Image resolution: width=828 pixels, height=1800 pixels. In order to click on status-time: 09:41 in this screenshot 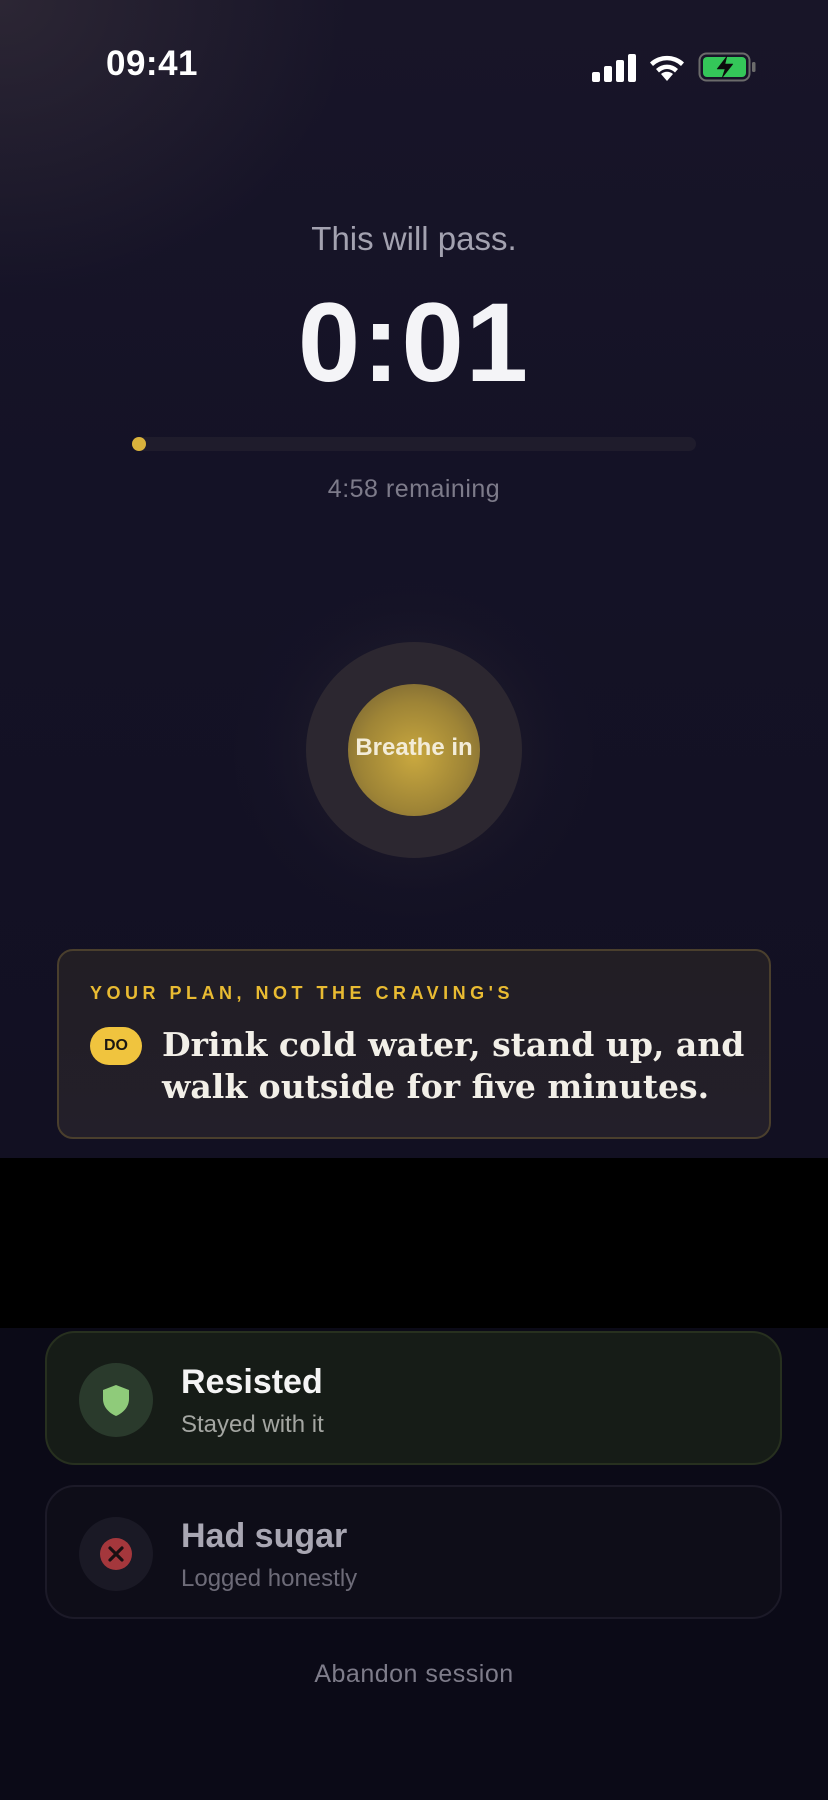, I will do `click(152, 63)`.